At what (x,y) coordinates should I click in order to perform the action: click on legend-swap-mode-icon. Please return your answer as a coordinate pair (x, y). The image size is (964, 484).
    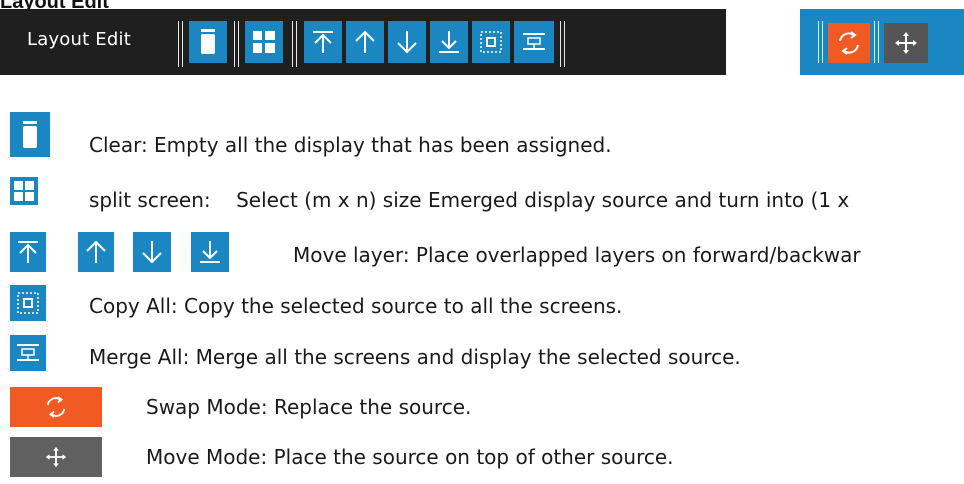
    Looking at the image, I should click on (56, 407).